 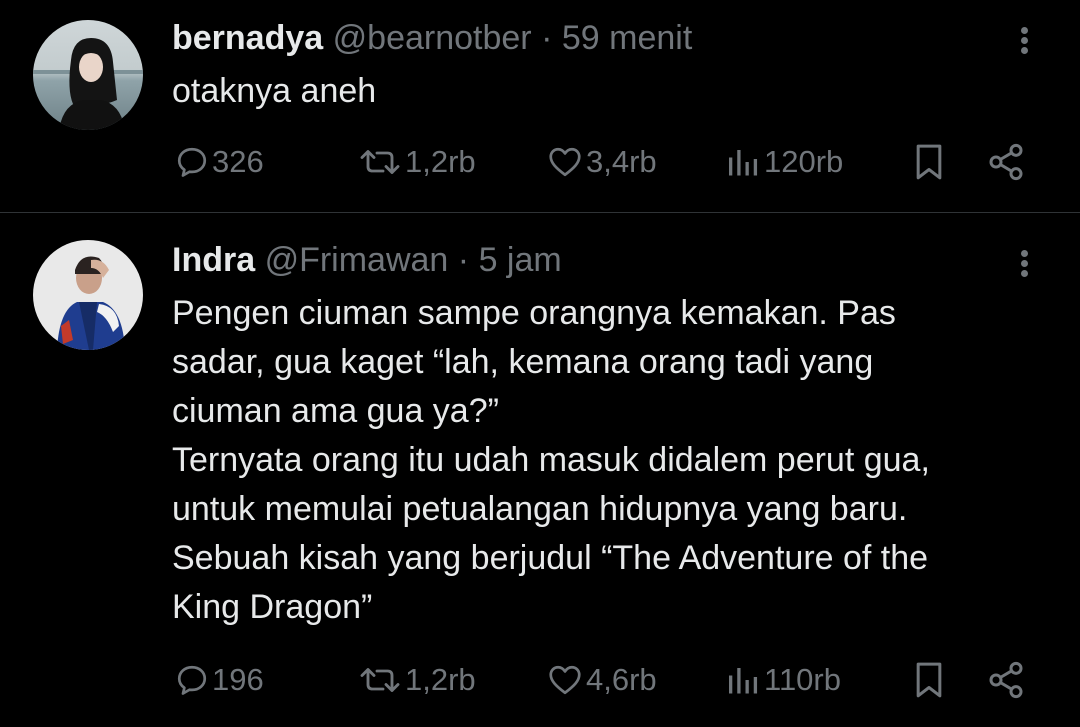 What do you see at coordinates (540, 680) in the screenshot?
I see `action-bar: 196 1,2rb 4,6rb 110rb` at bounding box center [540, 680].